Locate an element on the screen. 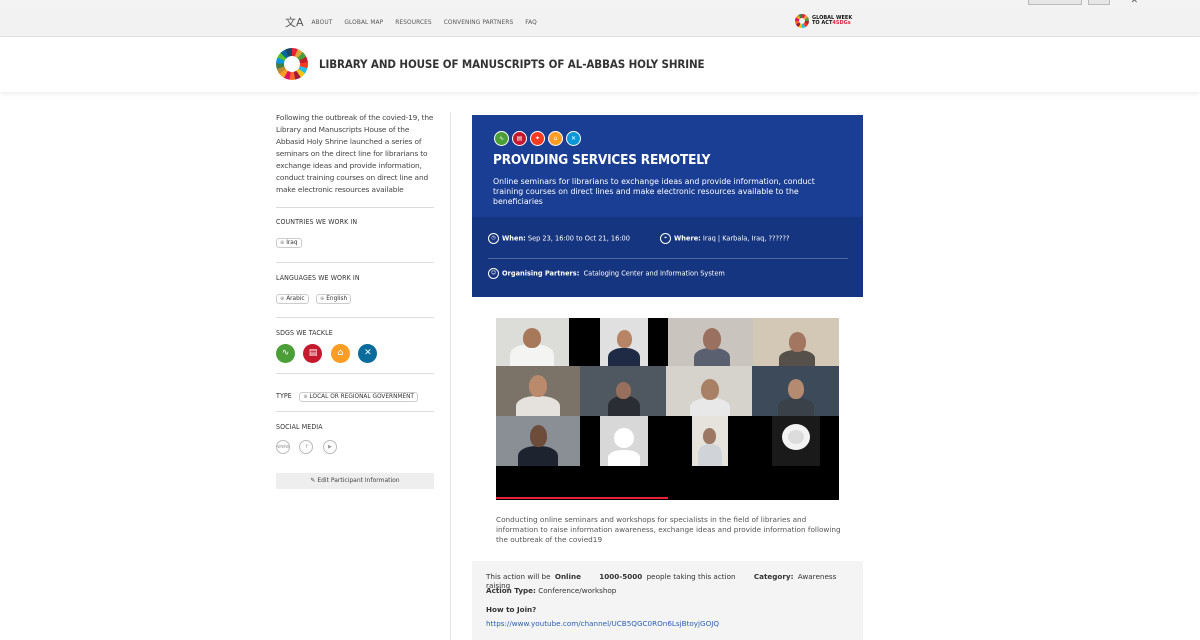  where-info: ⌖ Where: Iraq | Karbala, Iraq, ?????? is located at coordinates (725, 238).